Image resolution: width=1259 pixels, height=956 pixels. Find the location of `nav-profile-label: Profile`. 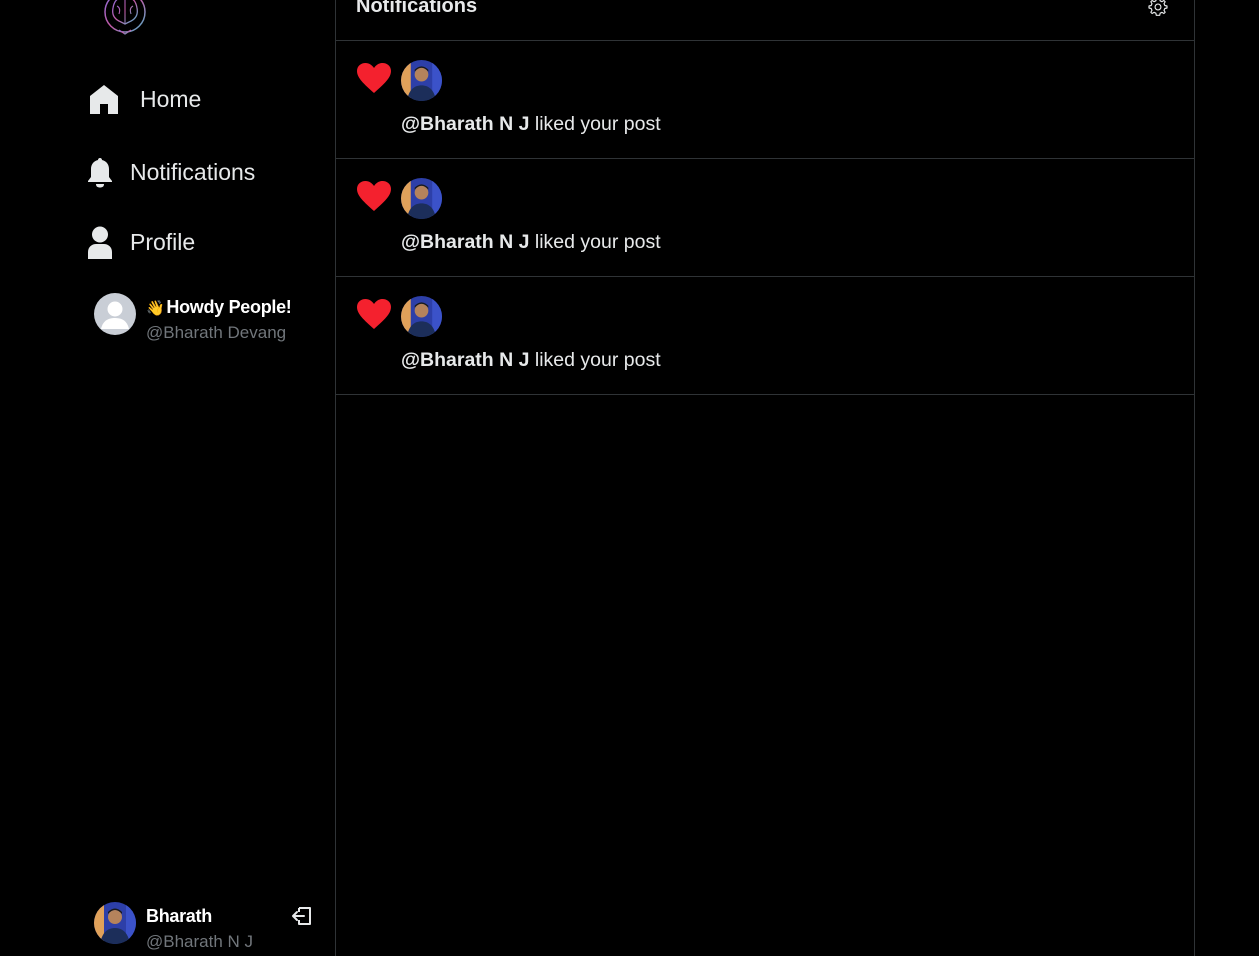

nav-profile-label: Profile is located at coordinates (163, 242).